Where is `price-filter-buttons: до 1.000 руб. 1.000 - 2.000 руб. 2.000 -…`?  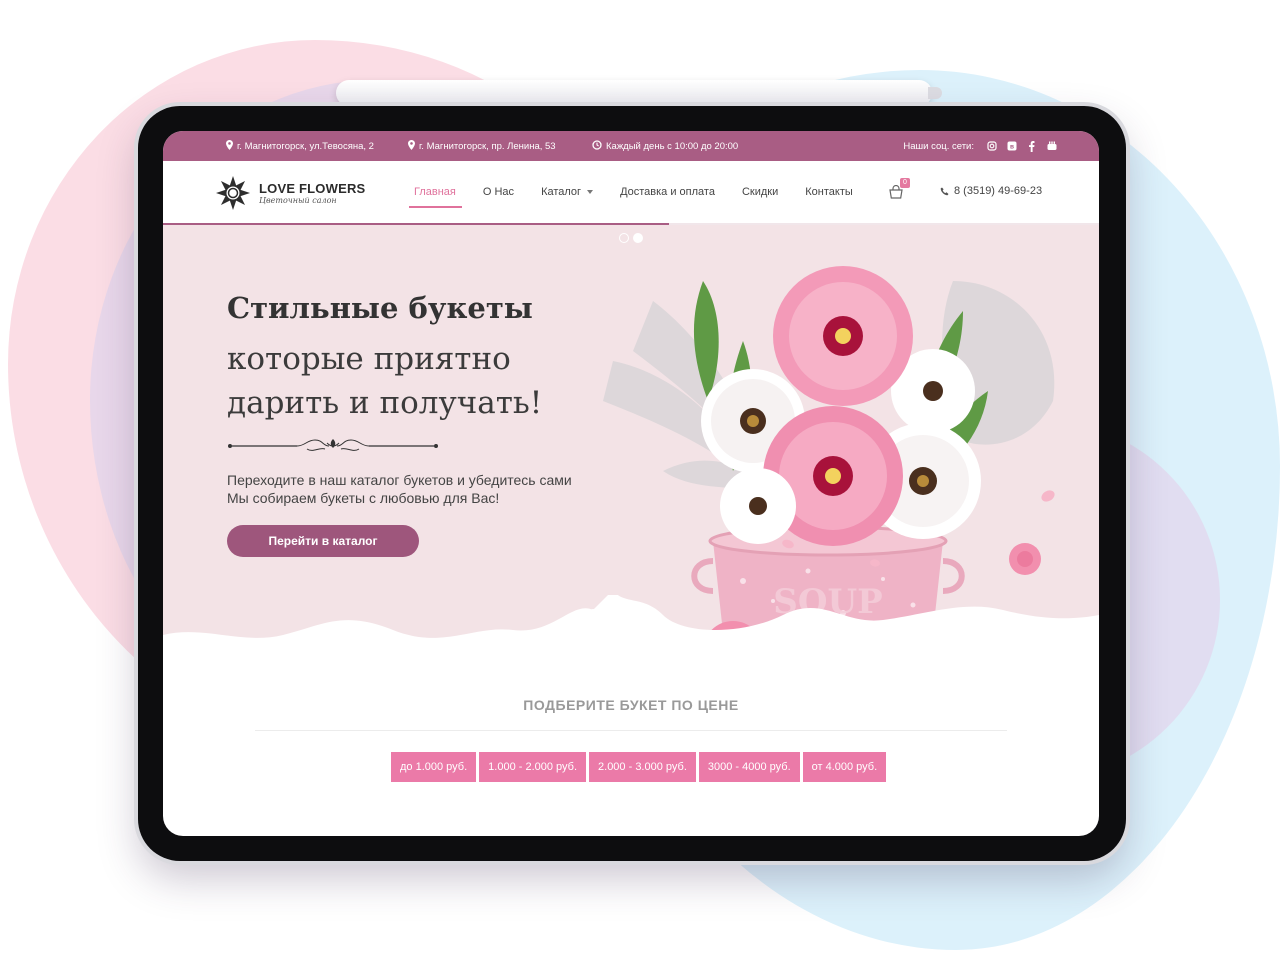 price-filter-buttons: до 1.000 руб. 1.000 - 2.000 руб. 2.000 -… is located at coordinates (639, 767).